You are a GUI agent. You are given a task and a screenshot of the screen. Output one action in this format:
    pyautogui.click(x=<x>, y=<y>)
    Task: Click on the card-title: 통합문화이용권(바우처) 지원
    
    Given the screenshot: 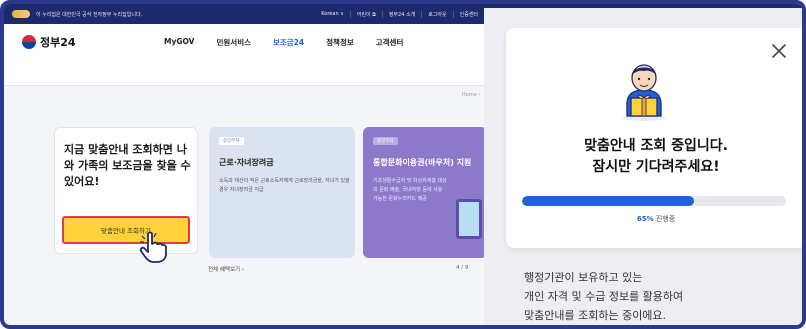 What is the action you would take?
    pyautogui.click(x=422, y=162)
    